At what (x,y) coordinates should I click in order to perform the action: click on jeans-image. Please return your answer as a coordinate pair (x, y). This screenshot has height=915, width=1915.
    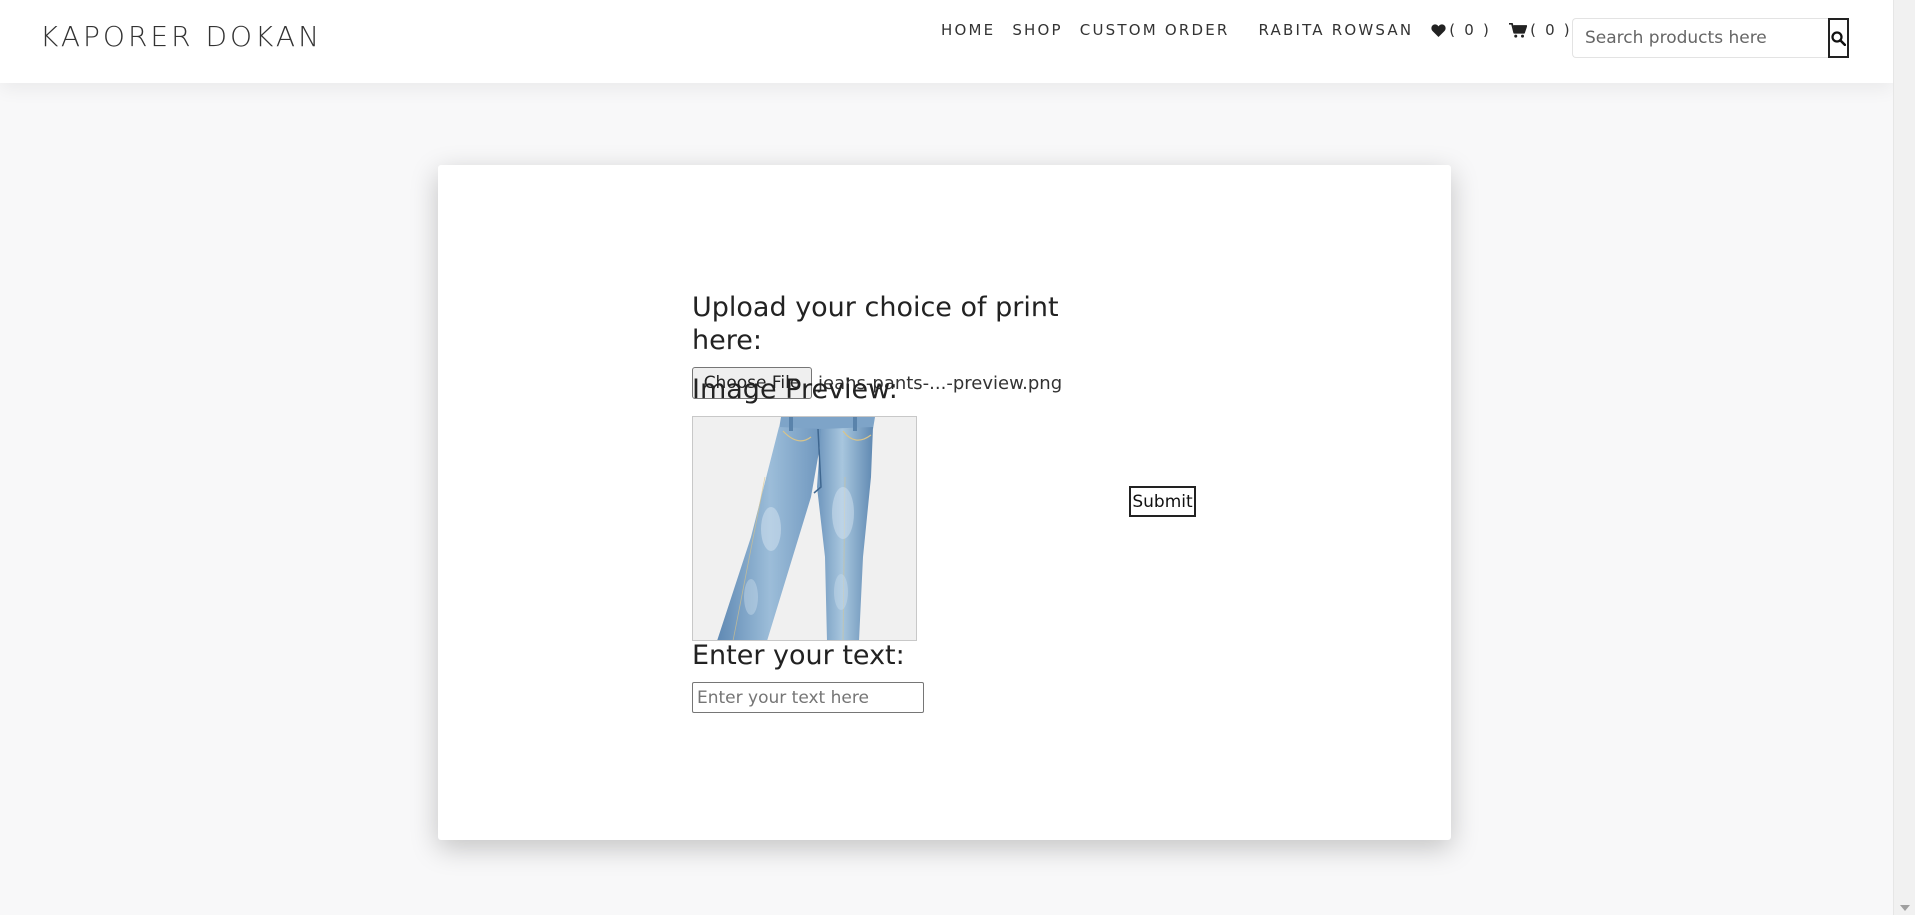
    Looking at the image, I should click on (804, 528).